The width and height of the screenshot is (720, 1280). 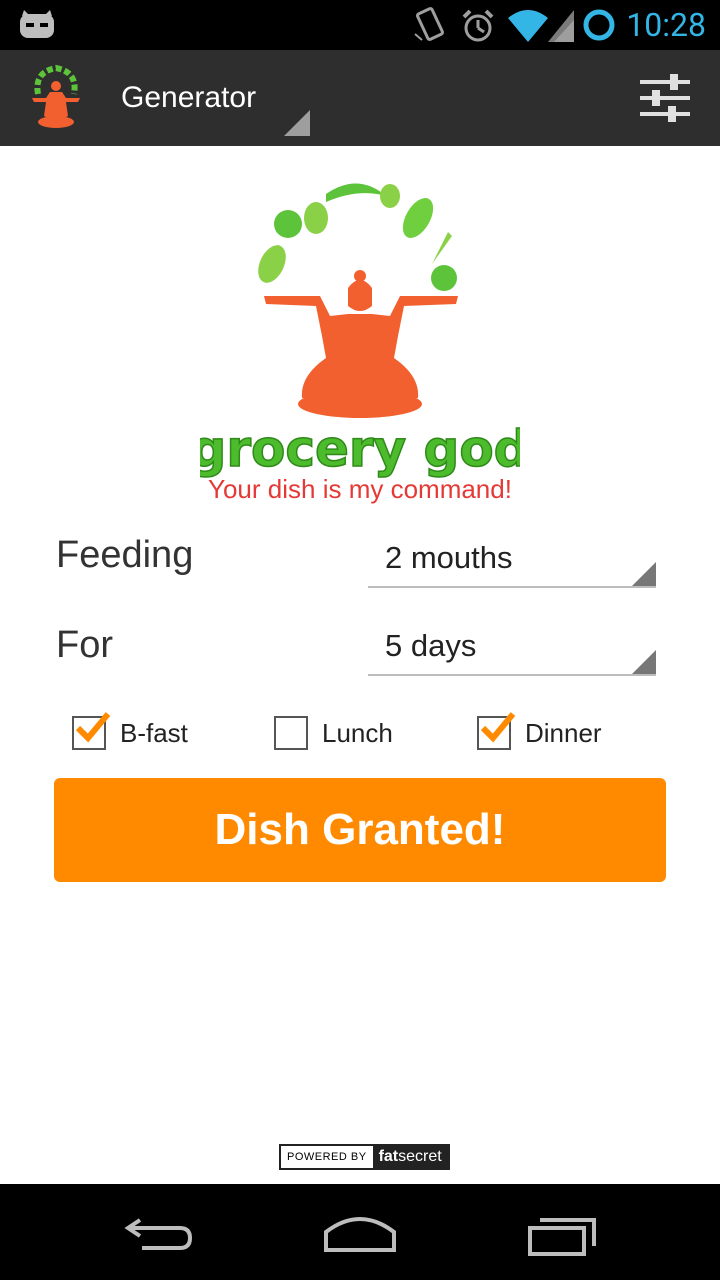 I want to click on days-value: 5 days, so click(x=431, y=645).